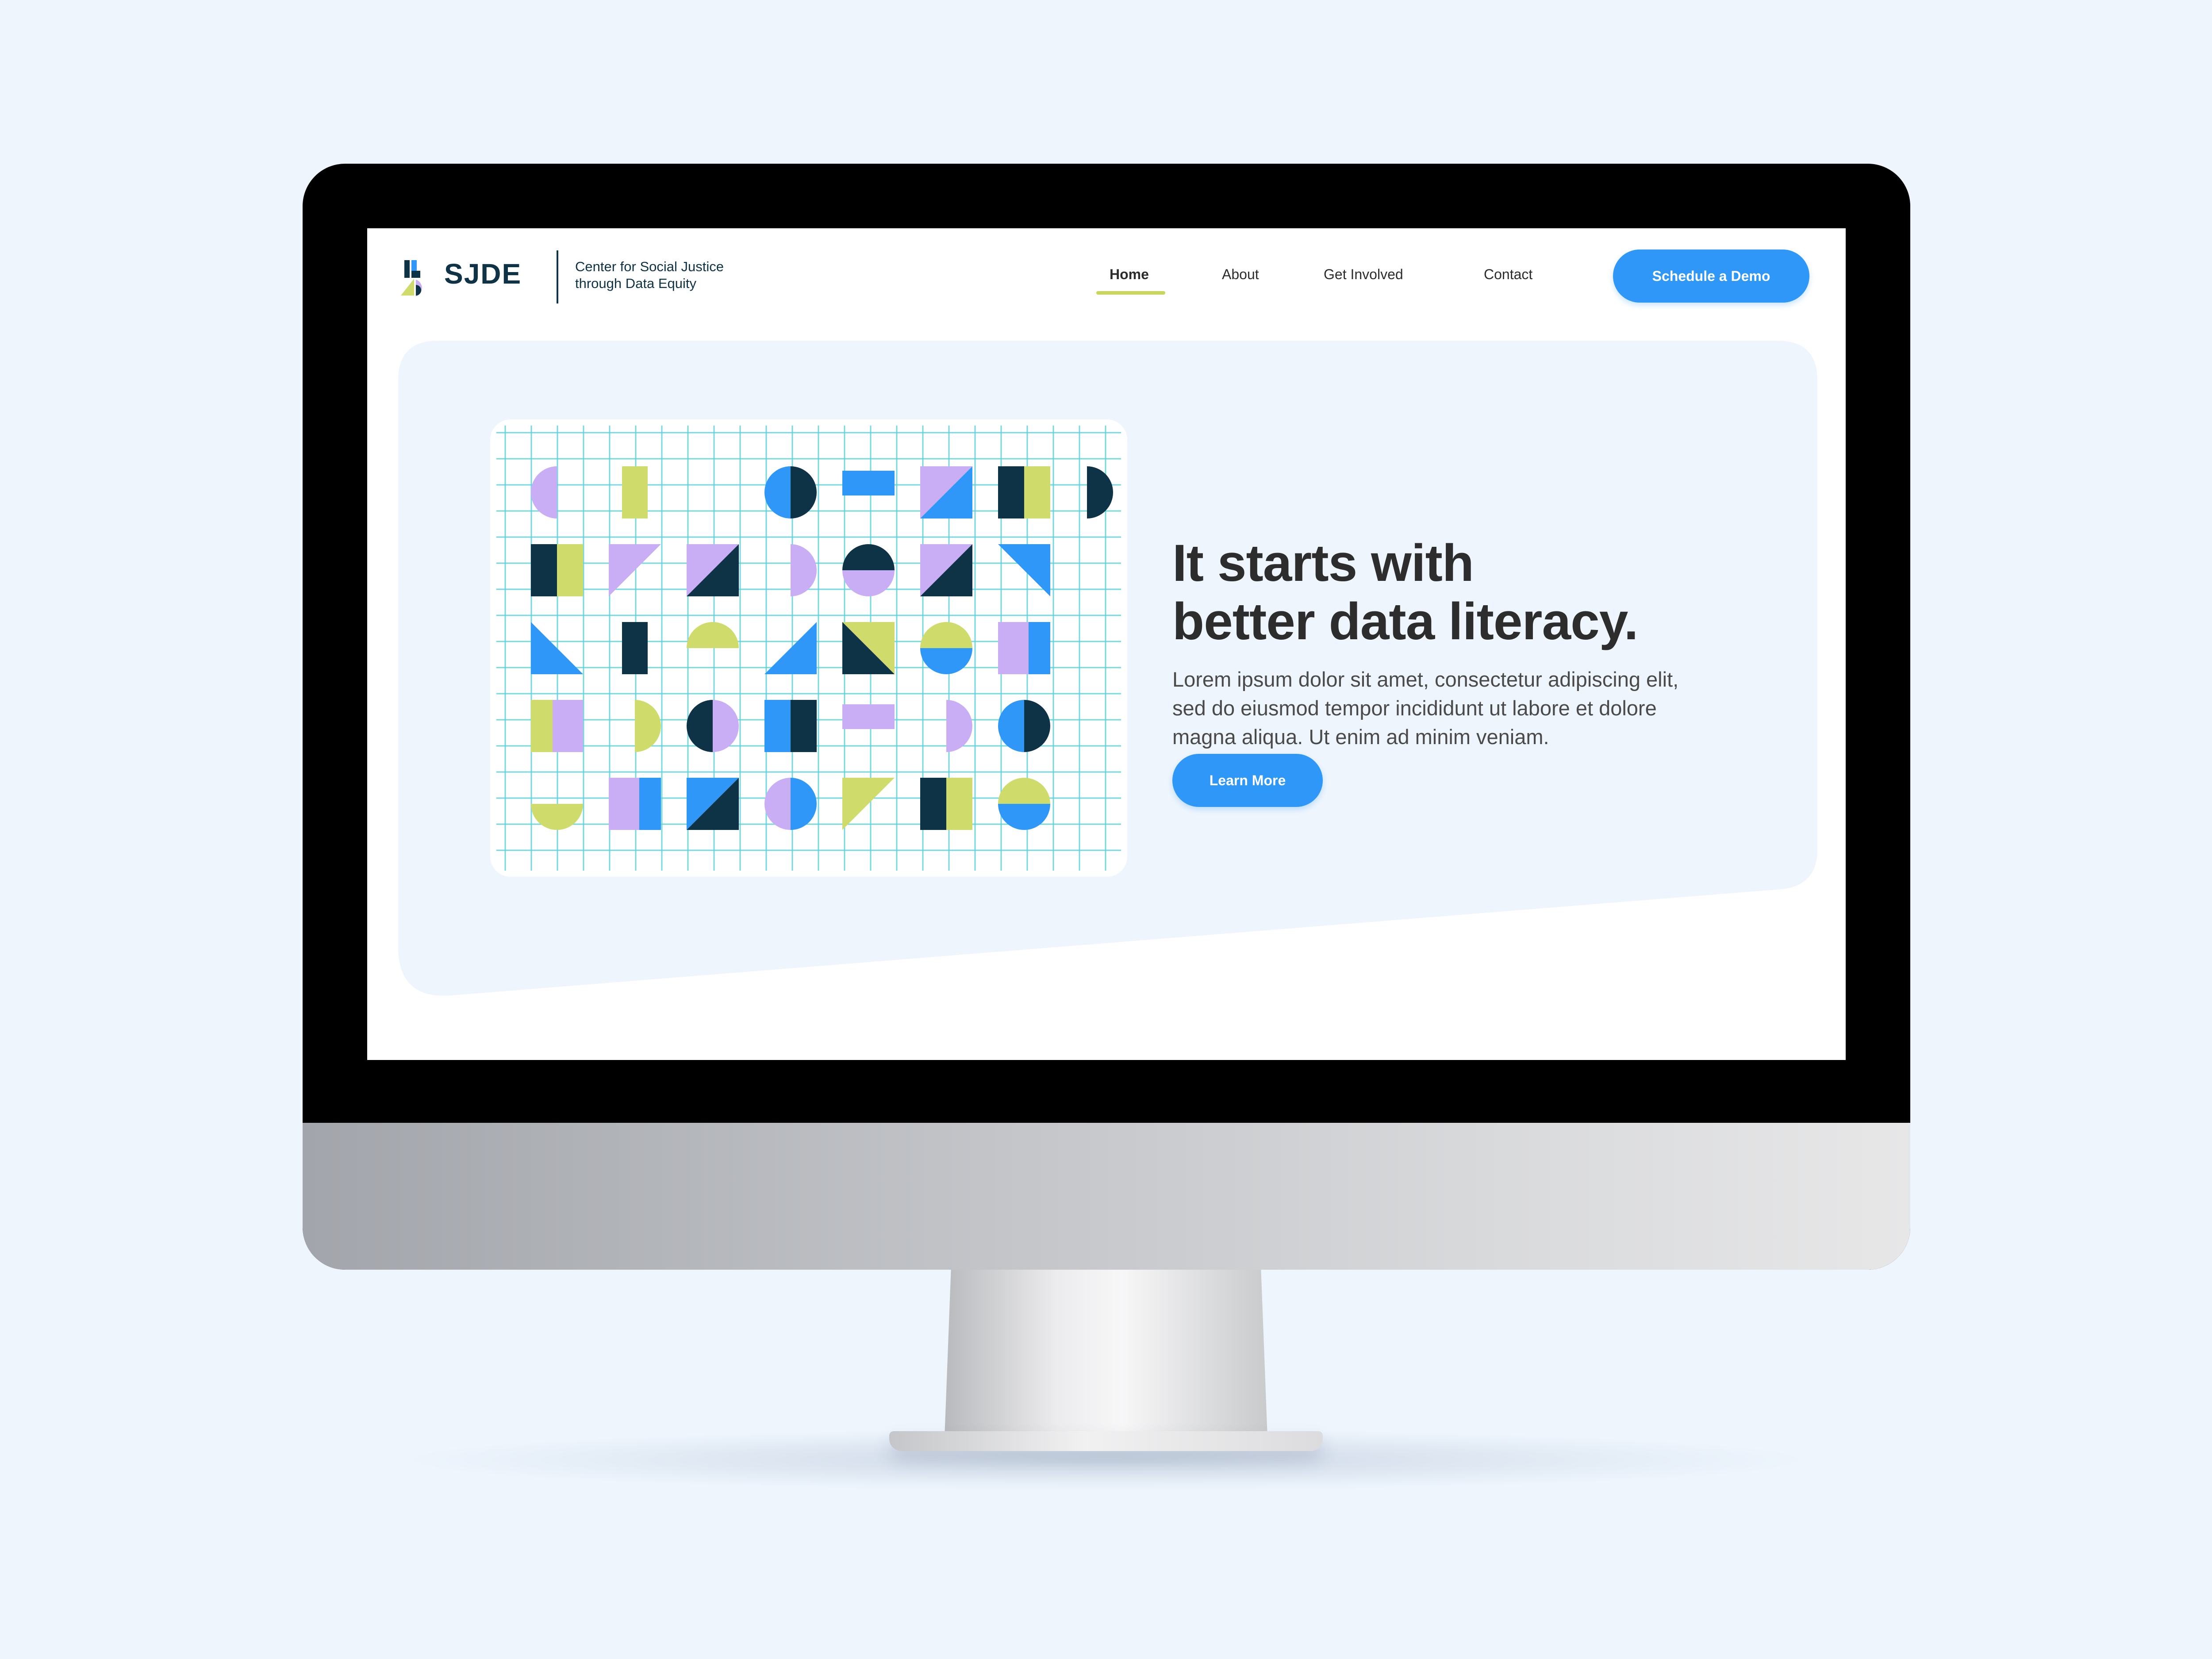 This screenshot has width=2212, height=1659. What do you see at coordinates (1323, 563) in the screenshot?
I see `hero-title-line-1: It starts with` at bounding box center [1323, 563].